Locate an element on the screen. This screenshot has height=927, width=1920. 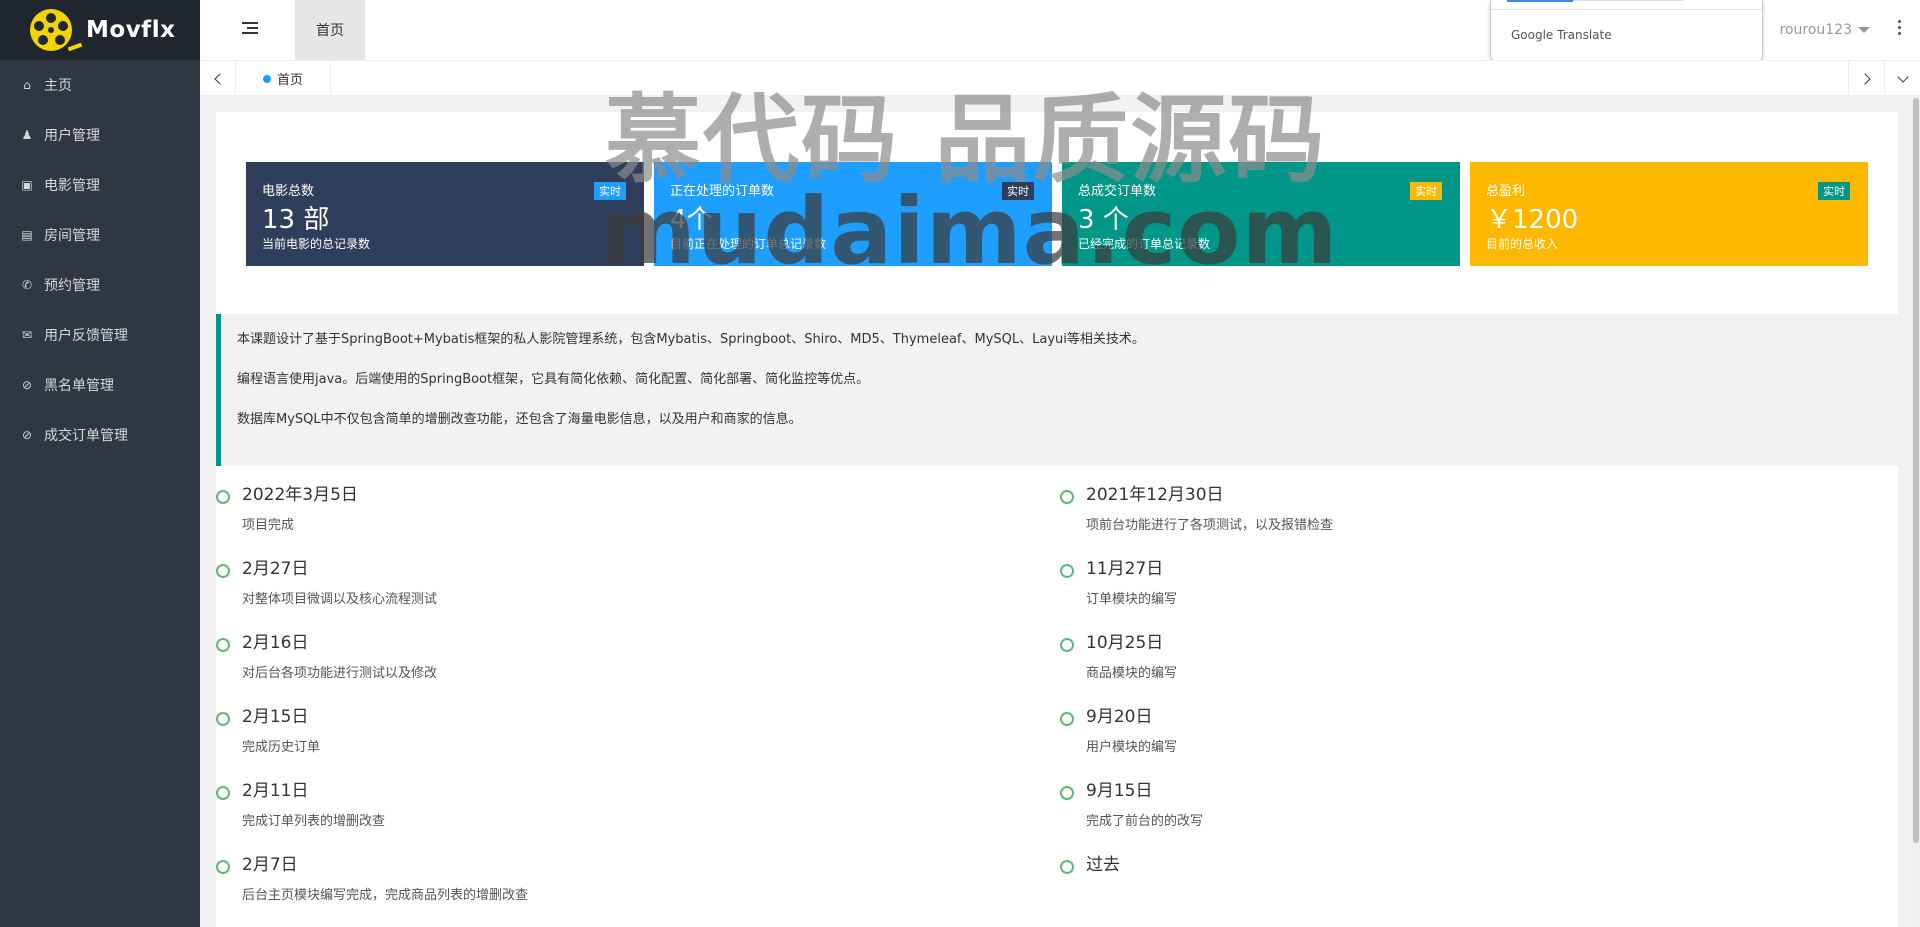
caret-down-icon is located at coordinates (1864, 30).